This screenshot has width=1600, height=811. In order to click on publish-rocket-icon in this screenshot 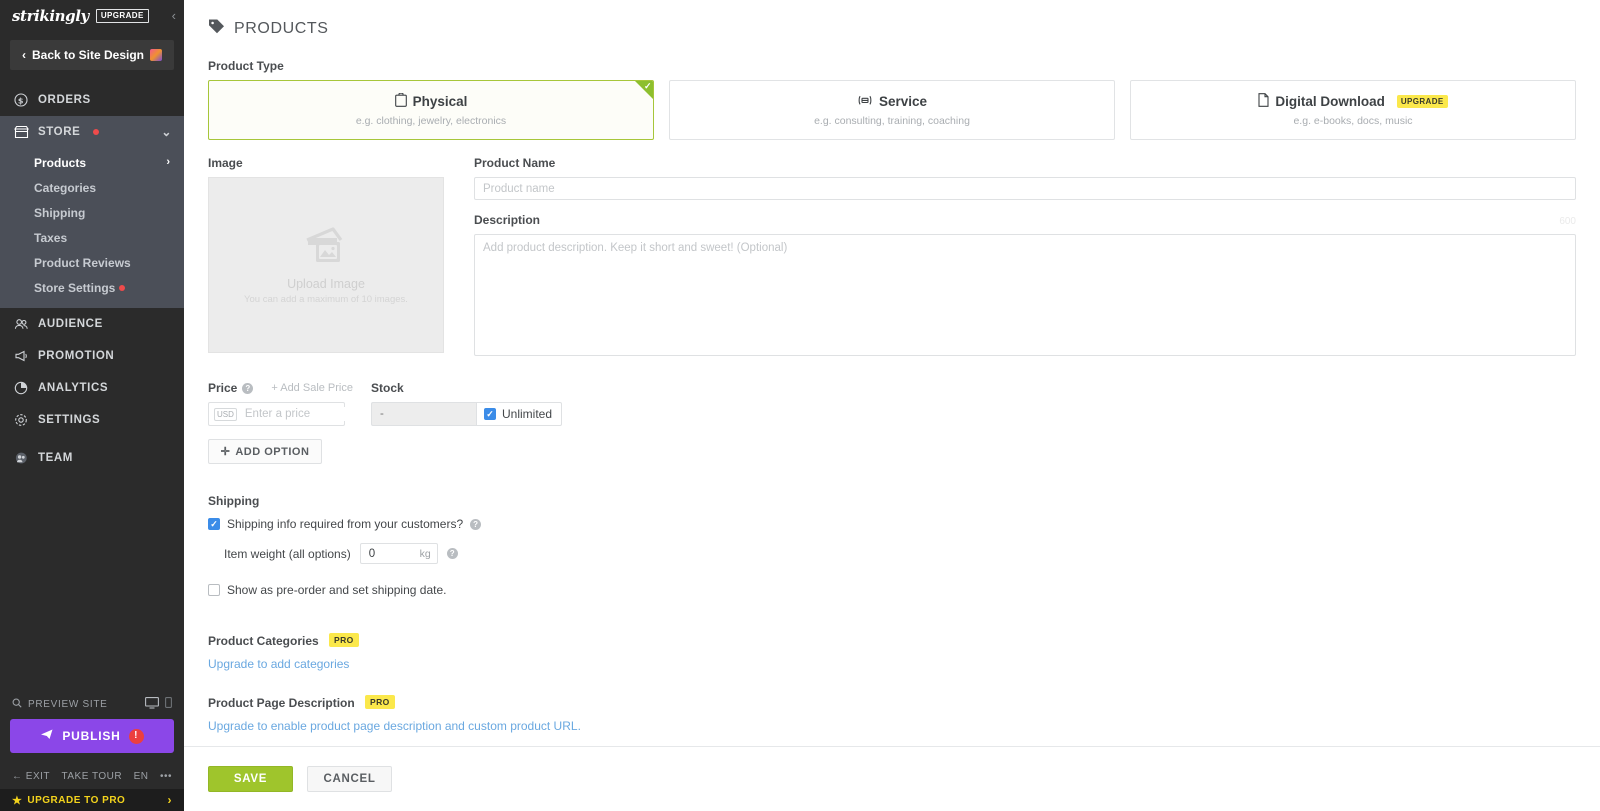, I will do `click(47, 736)`.